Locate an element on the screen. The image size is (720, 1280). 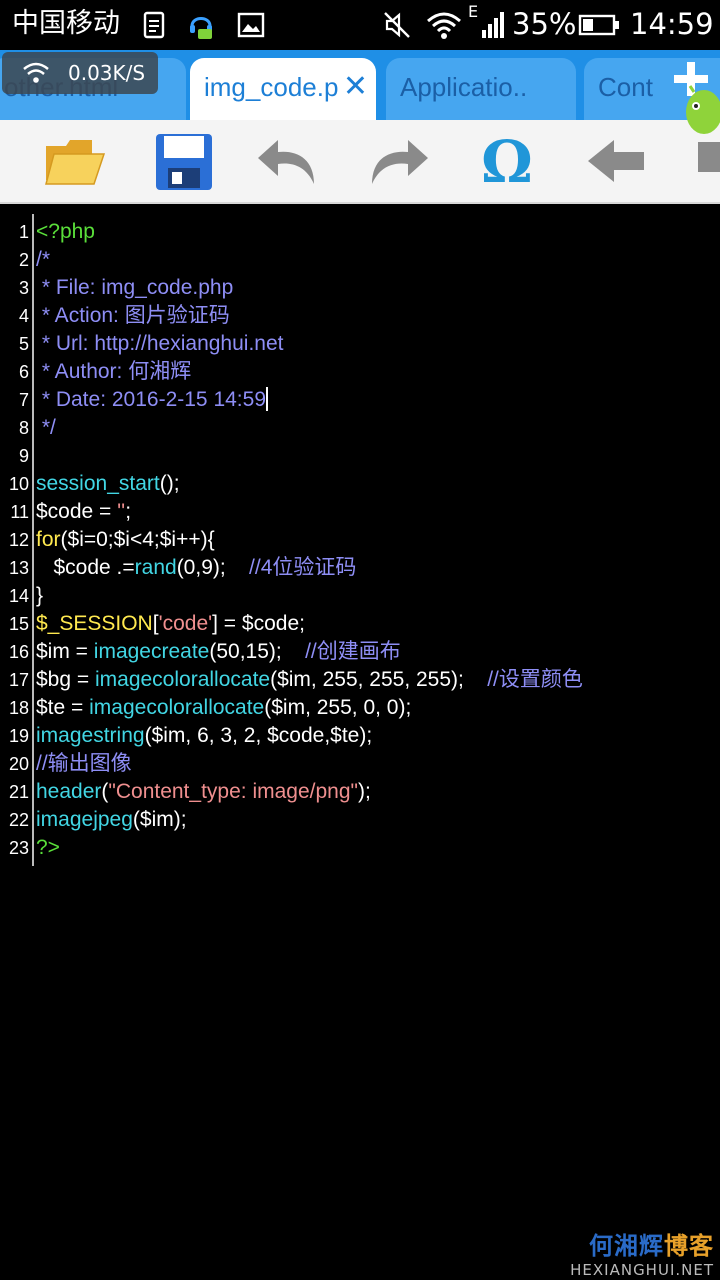
line-number: 15 is located at coordinates (18, 624).